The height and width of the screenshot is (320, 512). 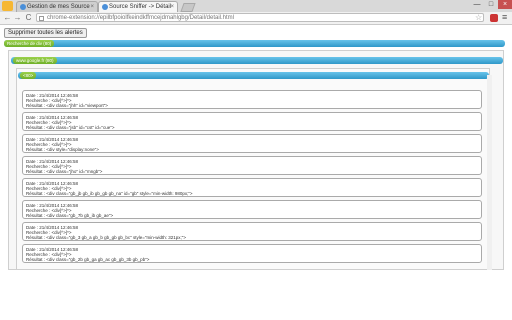 I want to click on close-window-button: ×, so click(x=505, y=4).